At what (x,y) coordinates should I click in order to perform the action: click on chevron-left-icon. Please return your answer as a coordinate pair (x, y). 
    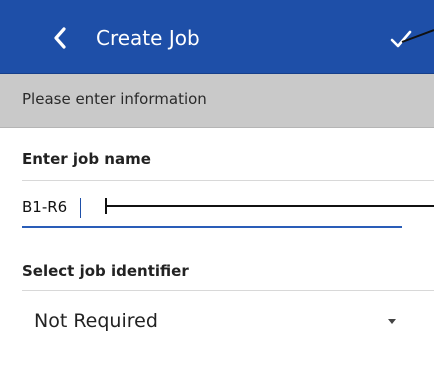
    Looking at the image, I should click on (60, 38).